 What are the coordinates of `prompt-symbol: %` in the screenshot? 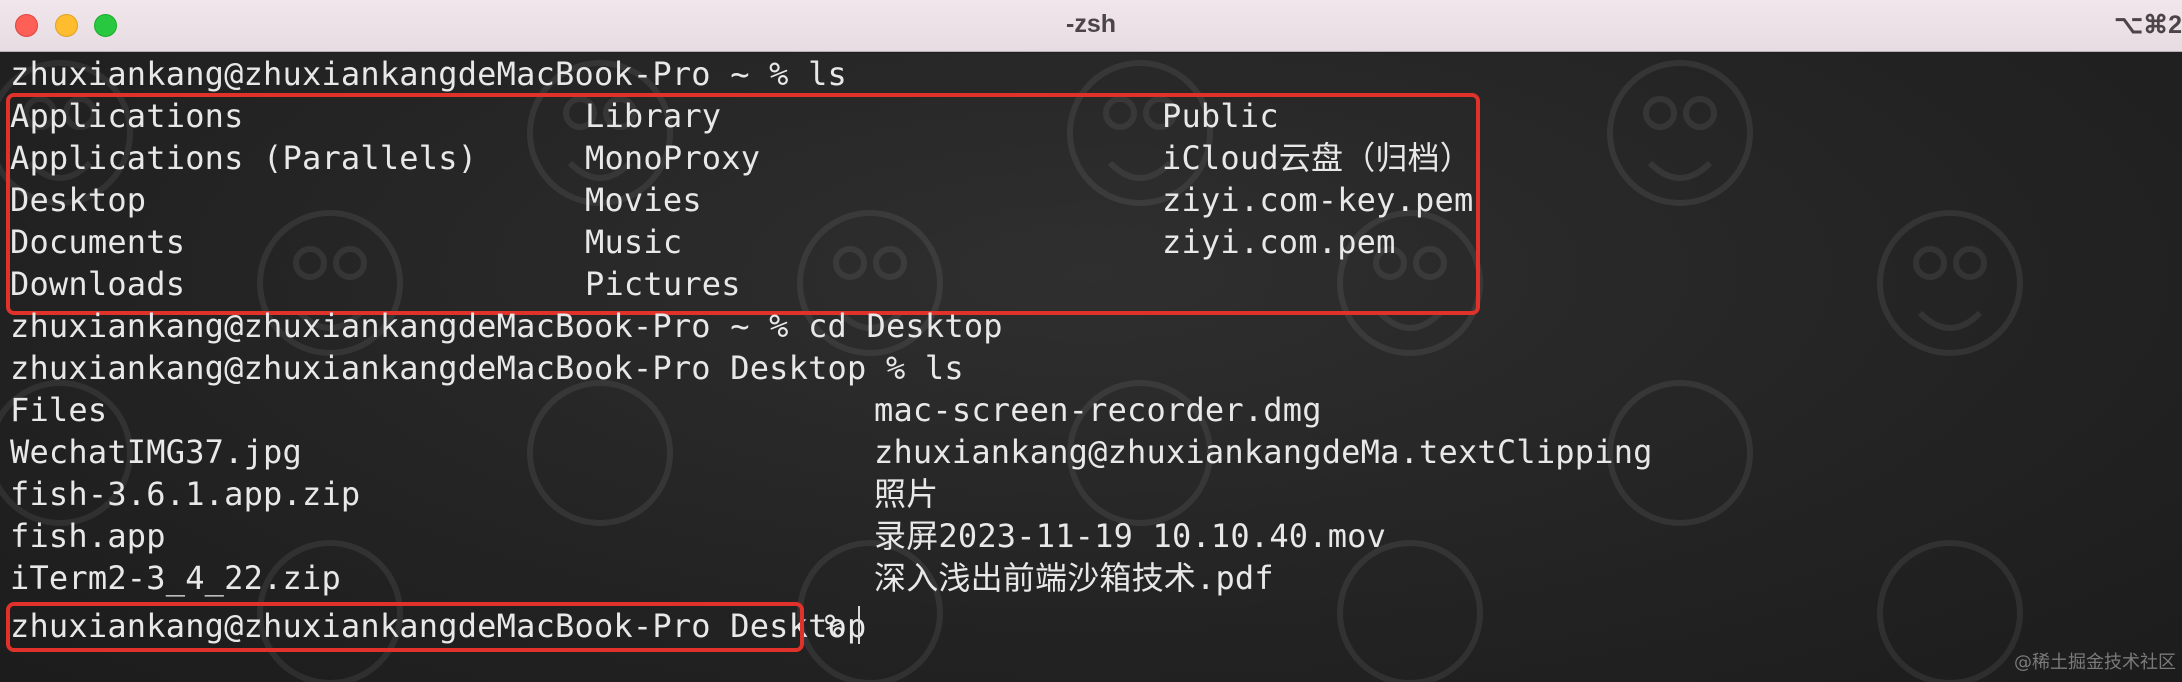 It's located at (824, 626).